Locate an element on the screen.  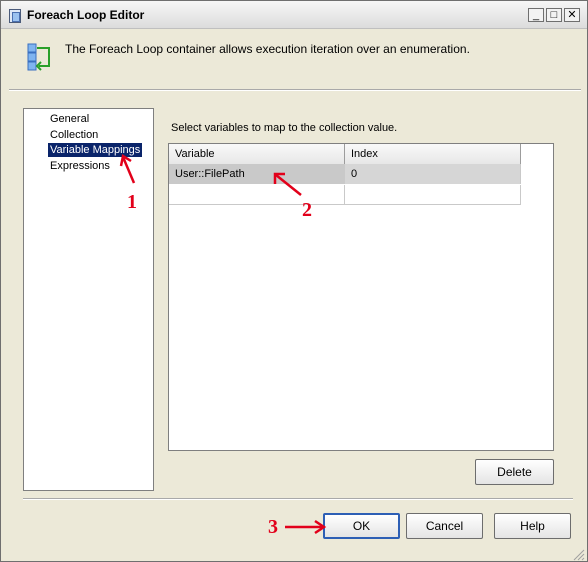
variable-cell is located at coordinates (257, 195).